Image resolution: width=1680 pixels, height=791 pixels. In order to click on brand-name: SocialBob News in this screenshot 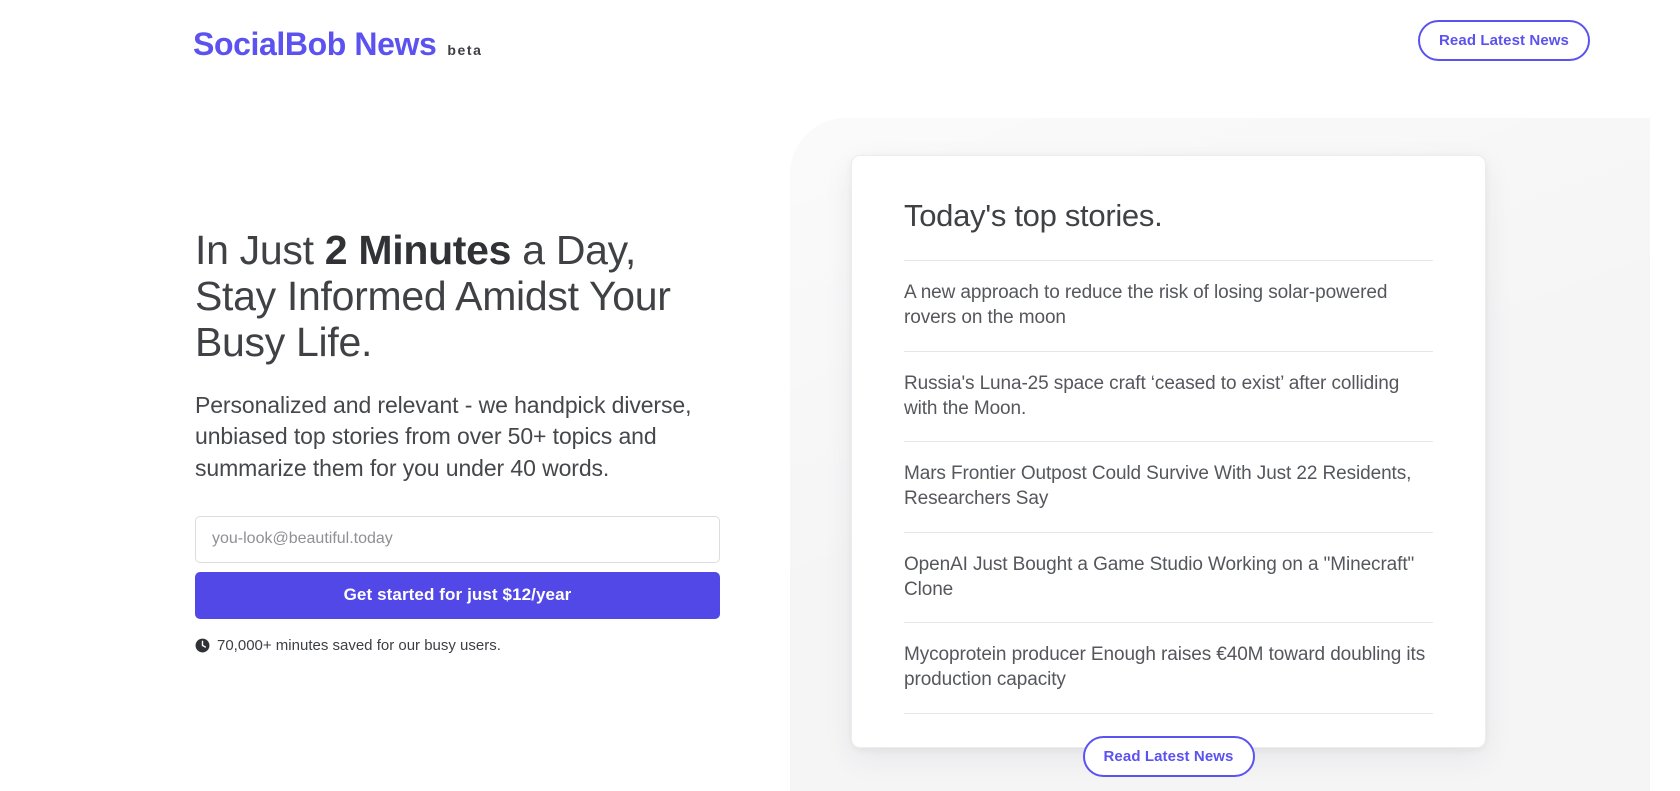, I will do `click(315, 44)`.